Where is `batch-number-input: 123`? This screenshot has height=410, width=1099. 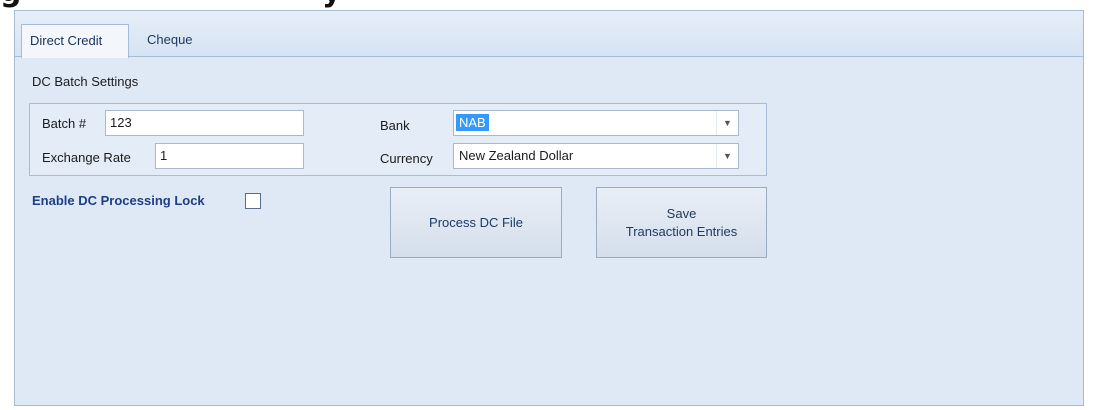
batch-number-input: 123 is located at coordinates (204, 123).